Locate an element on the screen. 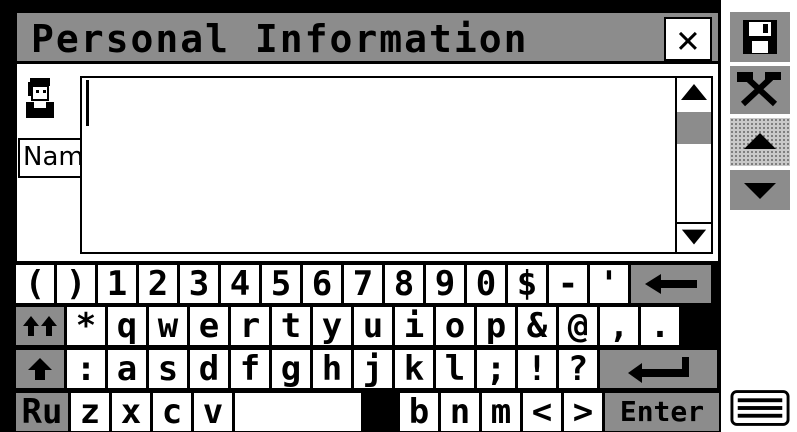 The width and height of the screenshot is (797, 432). key-z: z is located at coordinates (90, 412).